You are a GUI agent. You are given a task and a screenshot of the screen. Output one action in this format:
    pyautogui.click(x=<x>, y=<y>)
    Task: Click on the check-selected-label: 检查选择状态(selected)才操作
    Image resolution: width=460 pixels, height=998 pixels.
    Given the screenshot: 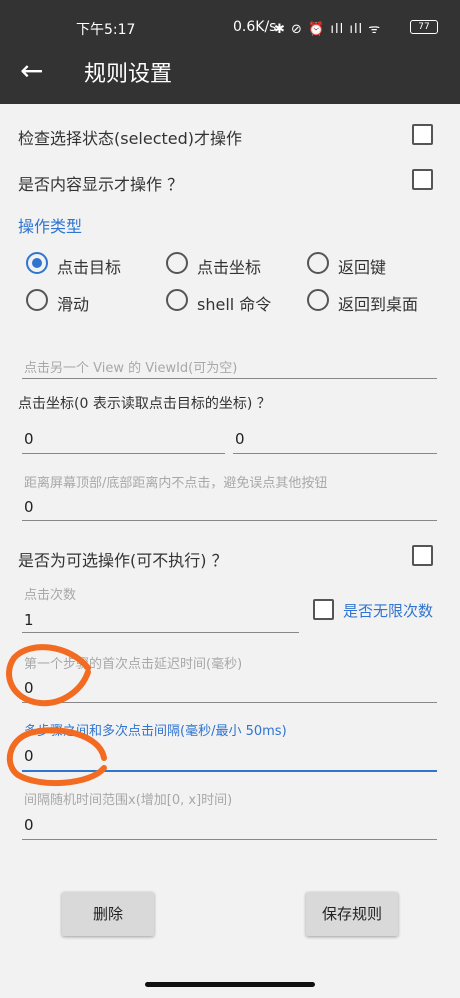 What is the action you would take?
    pyautogui.click(x=130, y=138)
    